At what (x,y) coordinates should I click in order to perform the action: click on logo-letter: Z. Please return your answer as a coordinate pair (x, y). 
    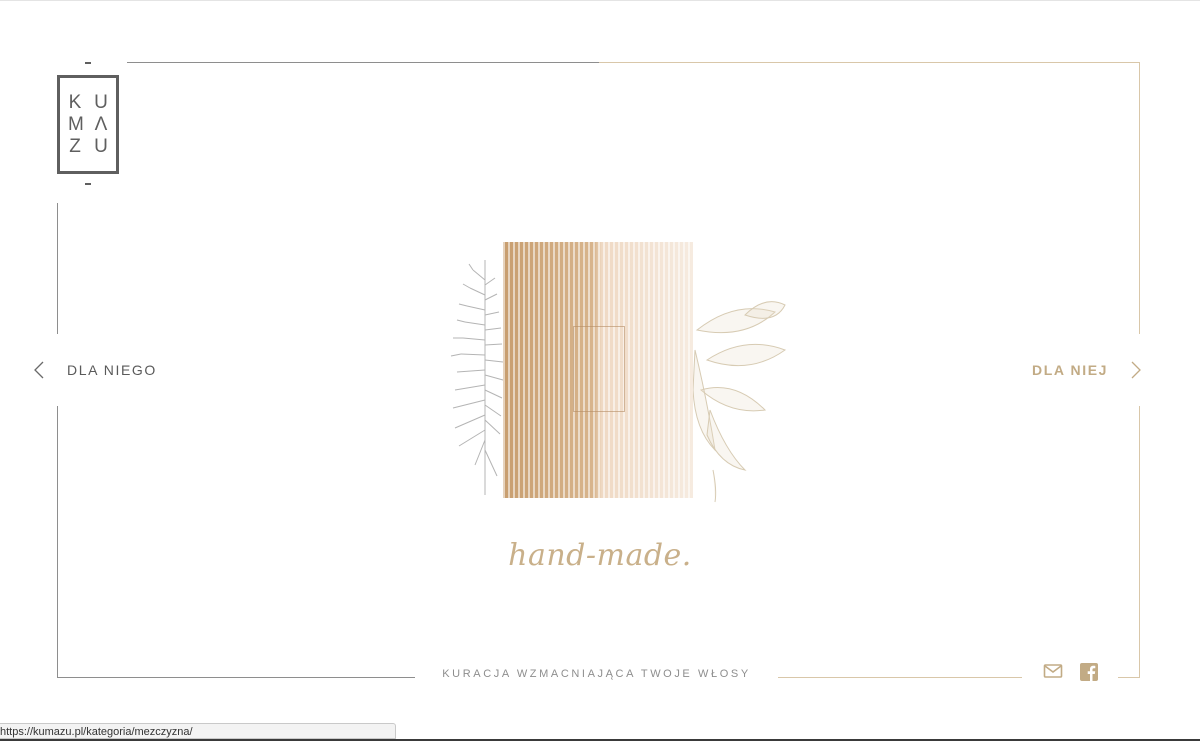
    Looking at the image, I should click on (75, 146).